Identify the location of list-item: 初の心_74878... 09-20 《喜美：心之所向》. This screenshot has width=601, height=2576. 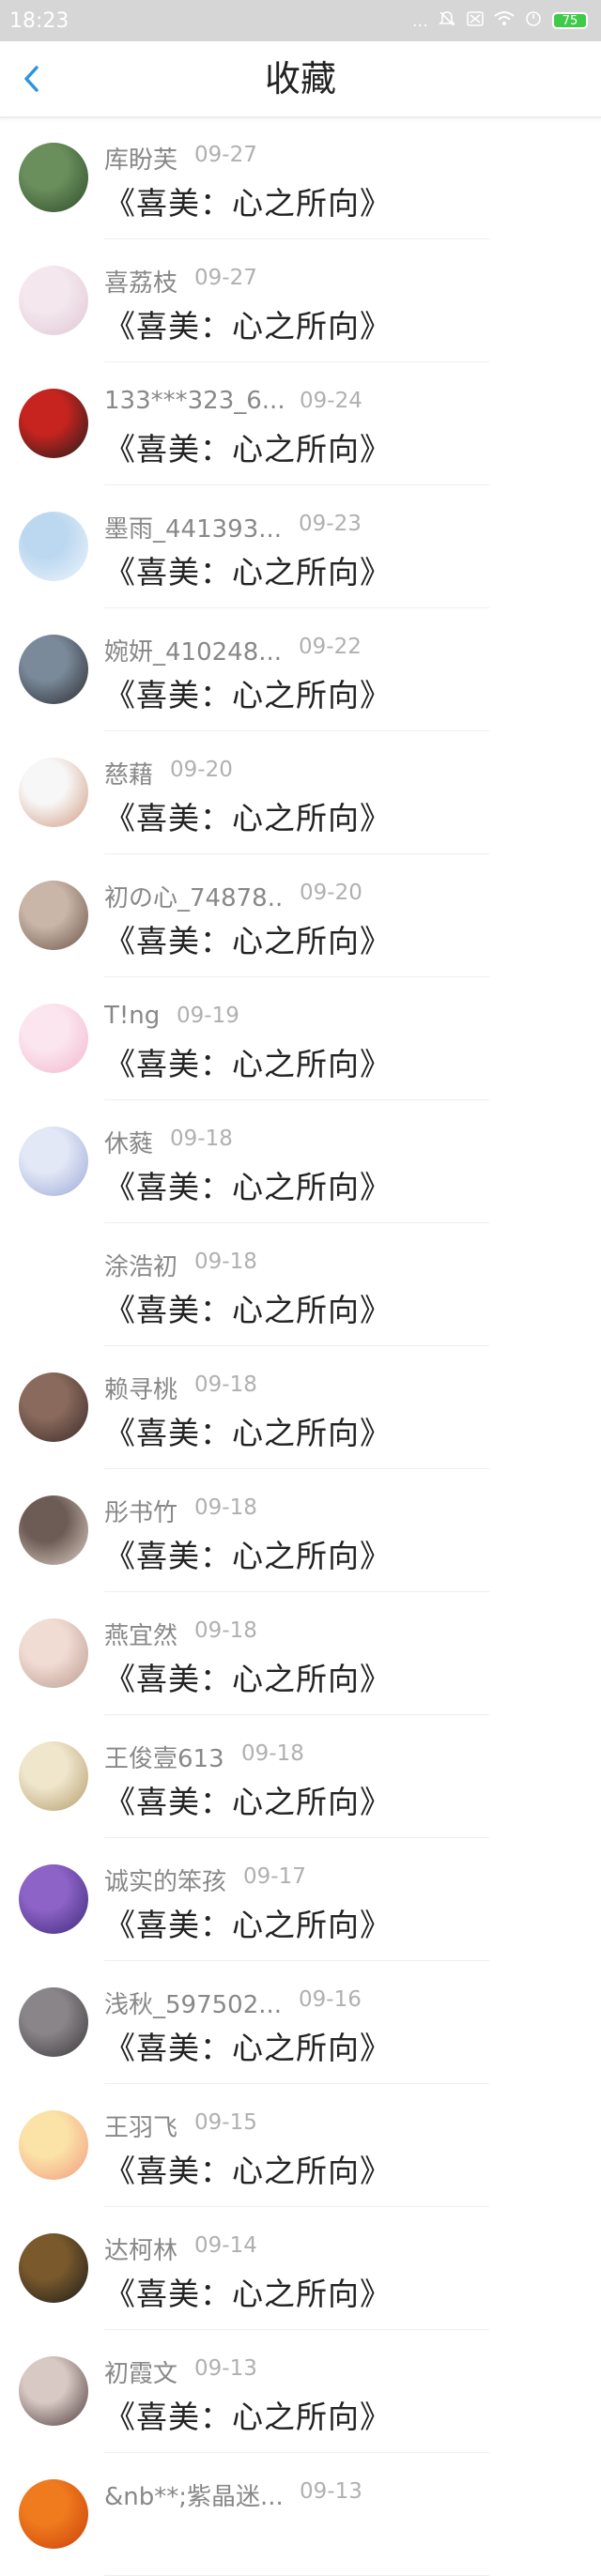
(300, 916).